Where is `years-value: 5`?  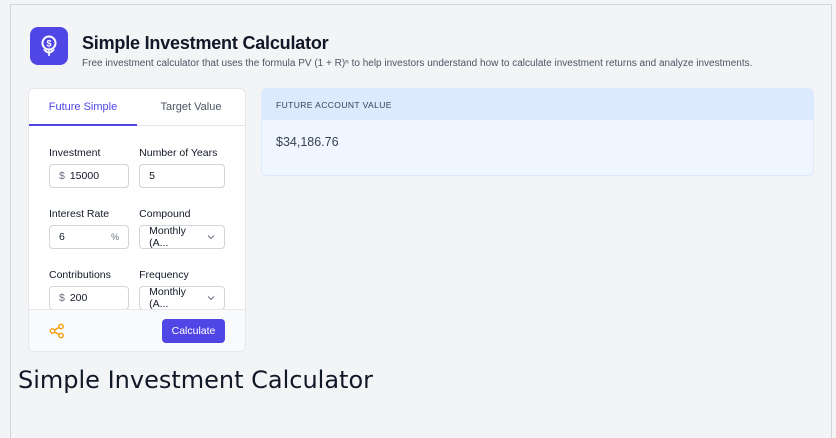 years-value: 5 is located at coordinates (152, 176).